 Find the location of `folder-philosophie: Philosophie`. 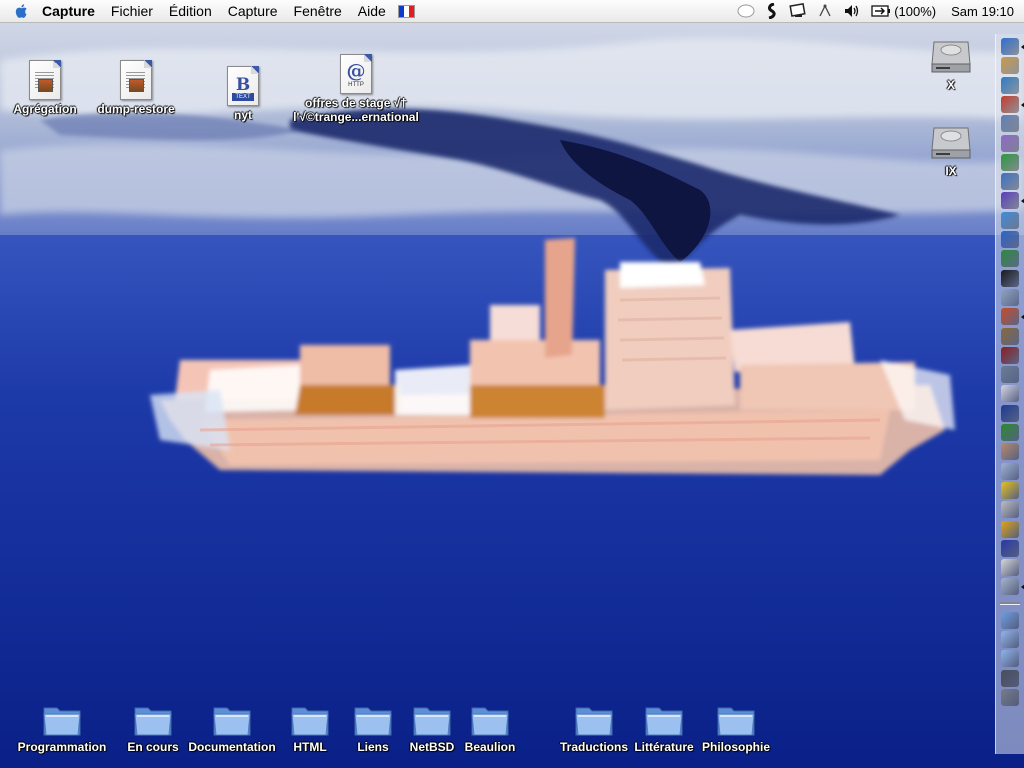

folder-philosophie: Philosophie is located at coordinates (736, 728).